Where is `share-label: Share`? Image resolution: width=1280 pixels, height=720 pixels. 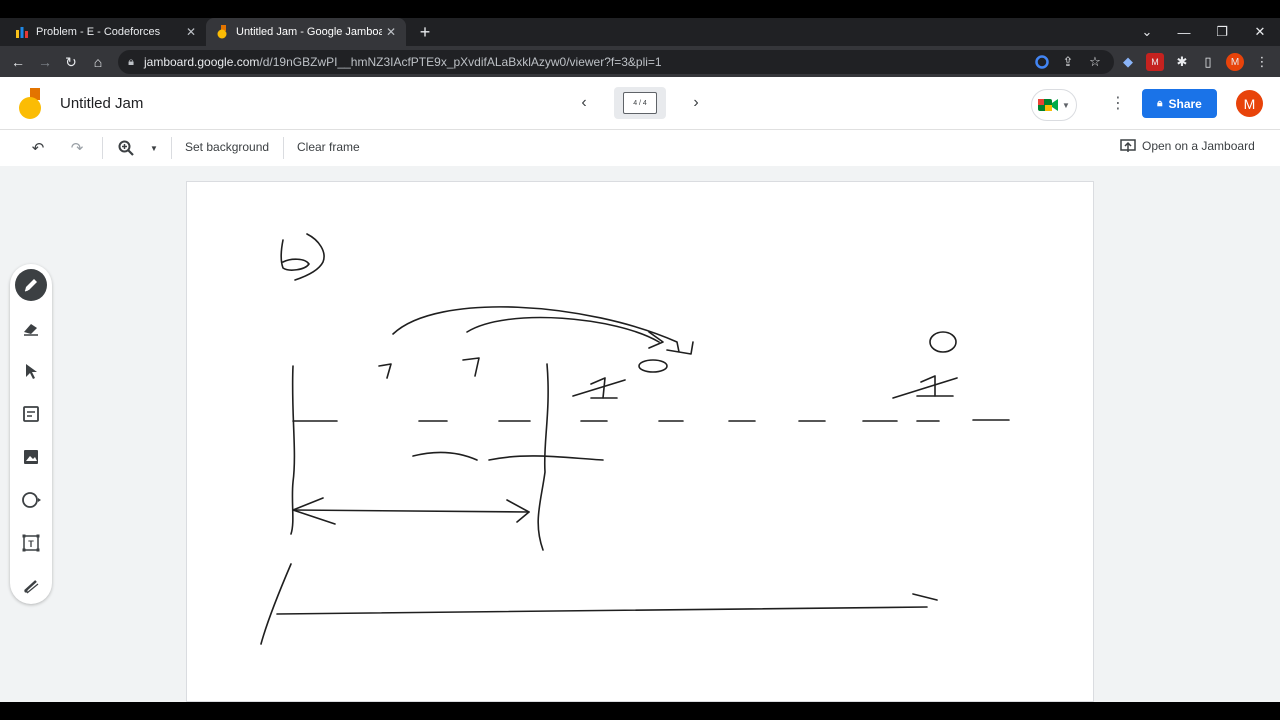
share-label: Share is located at coordinates (1185, 103).